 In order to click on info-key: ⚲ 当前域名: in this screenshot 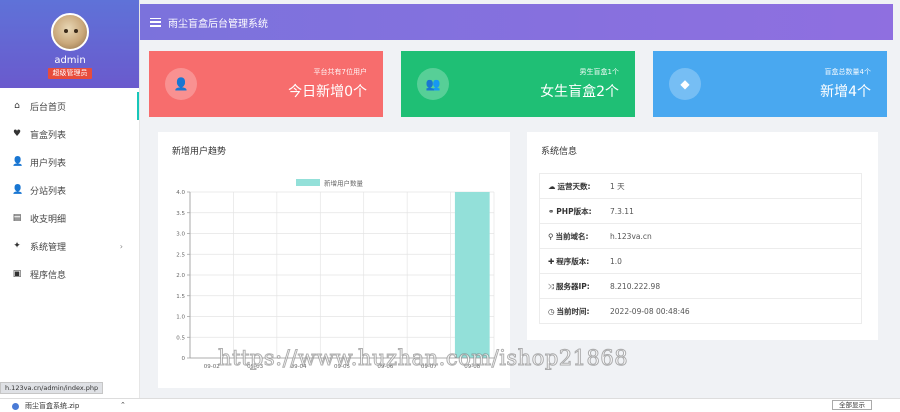, I will do `click(568, 236)`.